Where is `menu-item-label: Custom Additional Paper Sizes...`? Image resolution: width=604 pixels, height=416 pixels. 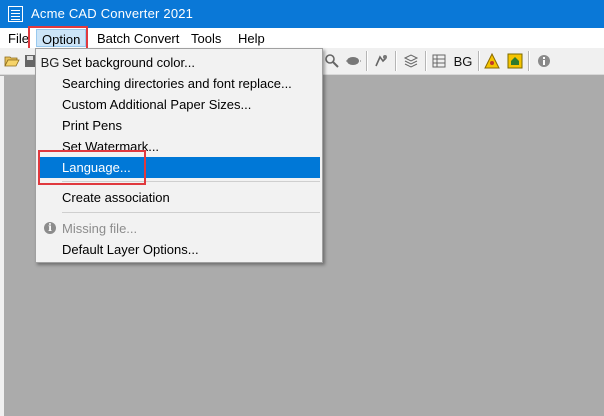
menu-item-label: Custom Additional Paper Sizes... is located at coordinates (157, 104).